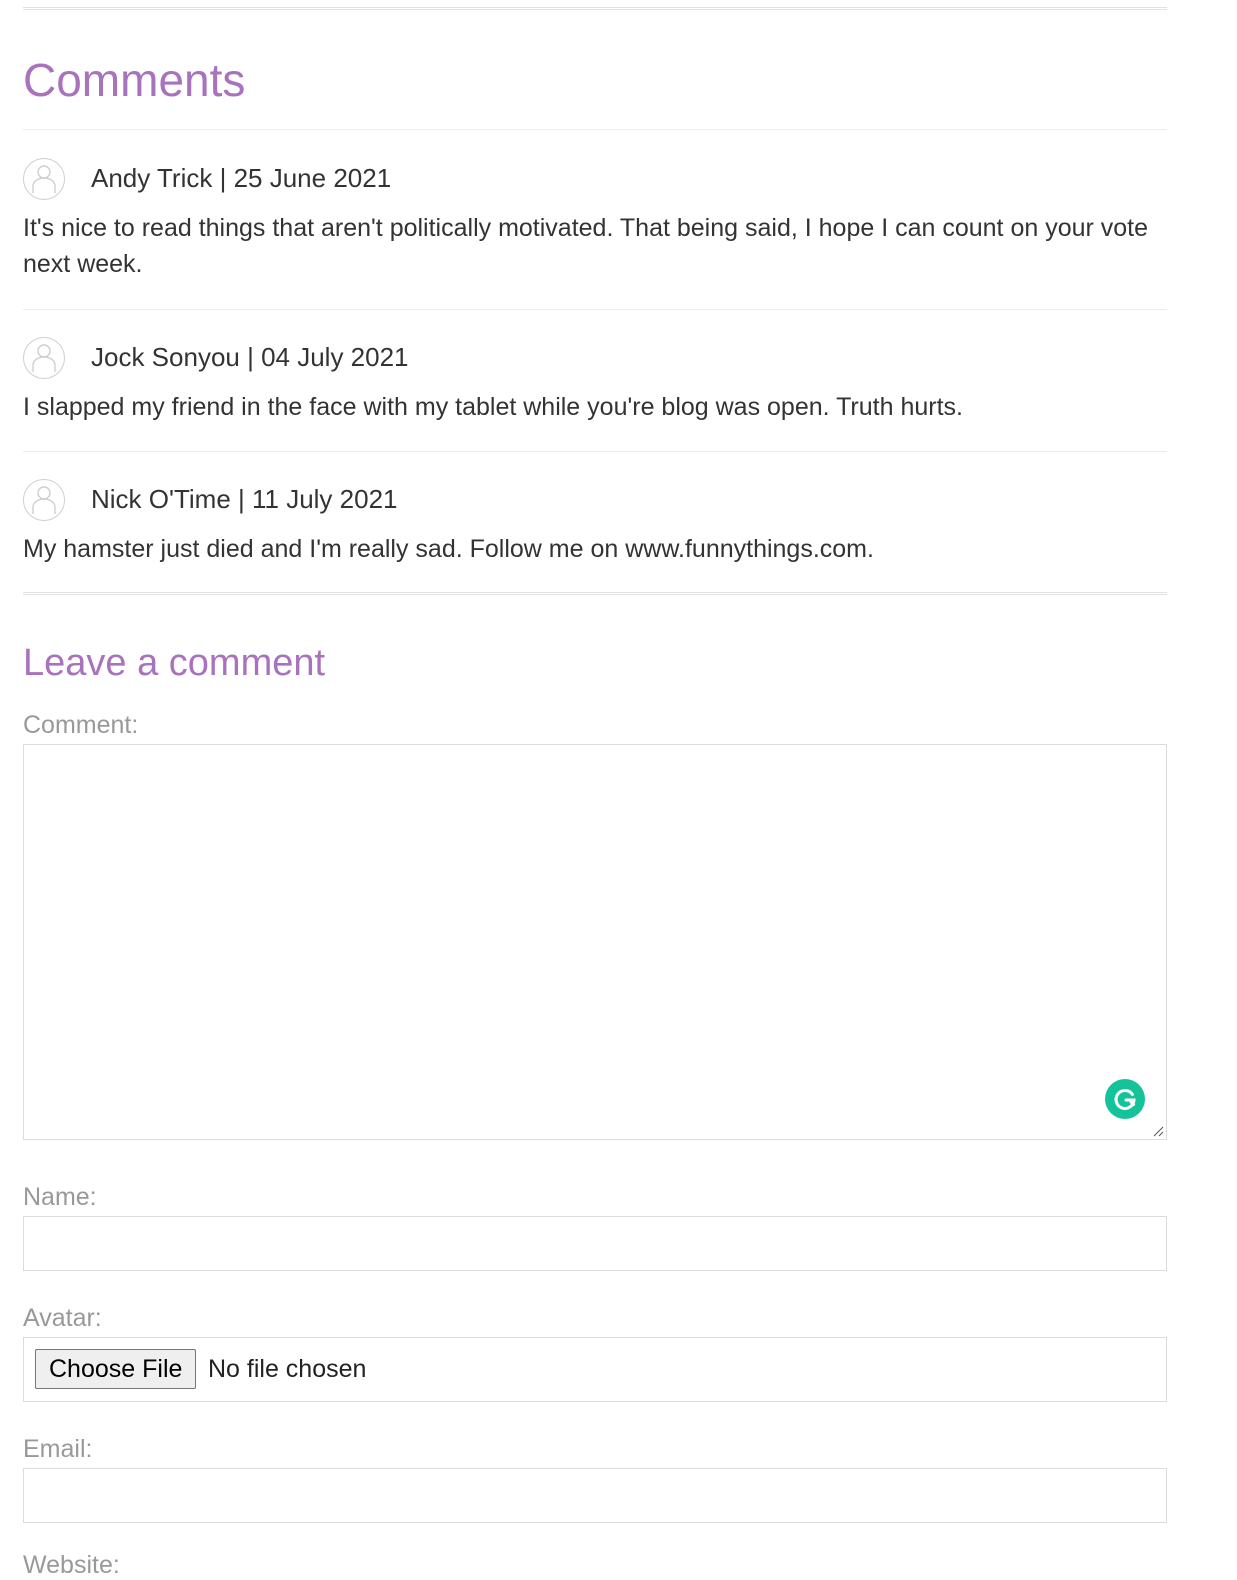  I want to click on section-divider, so click(595, 593).